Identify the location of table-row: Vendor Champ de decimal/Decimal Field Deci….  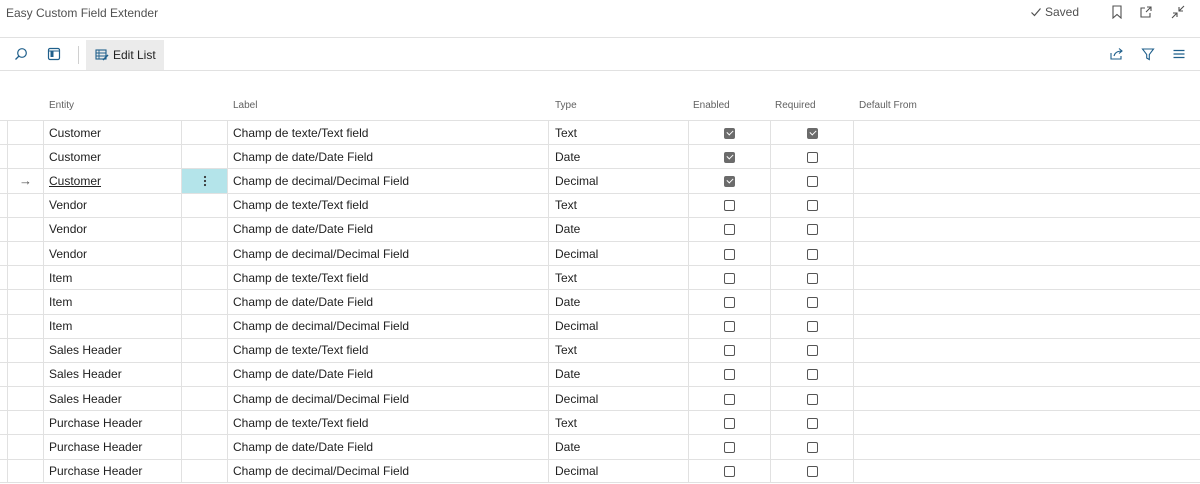
(600, 253).